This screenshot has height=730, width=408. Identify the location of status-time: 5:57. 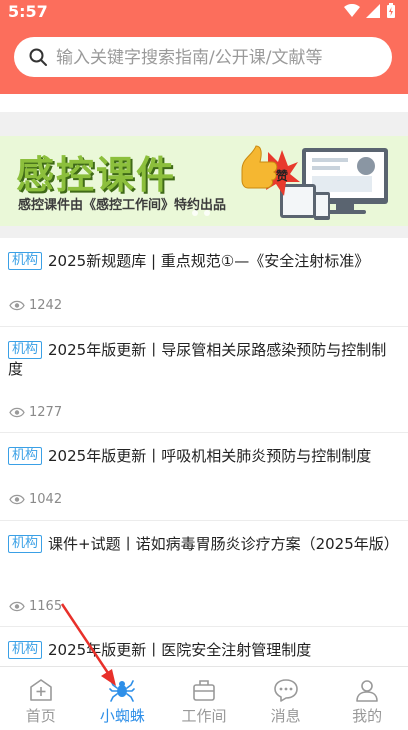
(28, 11).